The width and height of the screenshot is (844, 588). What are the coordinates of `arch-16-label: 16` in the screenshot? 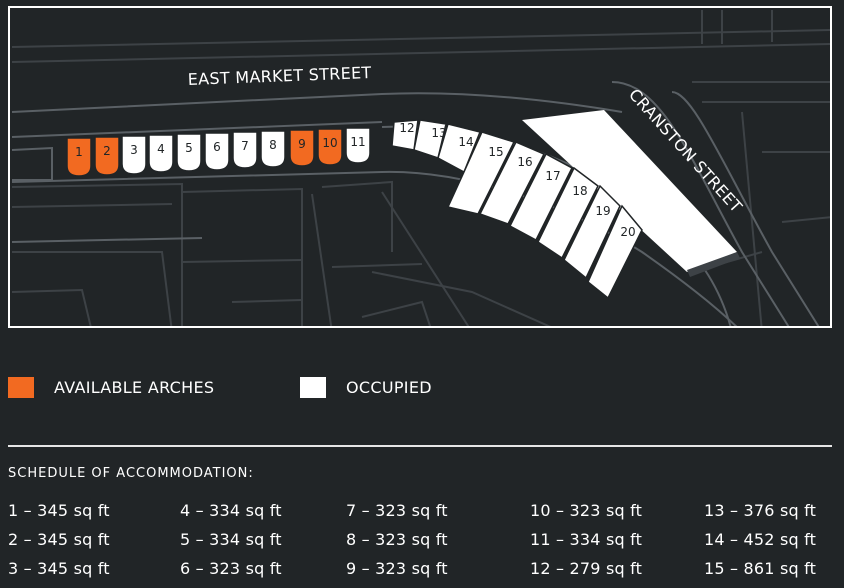 It's located at (524, 162).